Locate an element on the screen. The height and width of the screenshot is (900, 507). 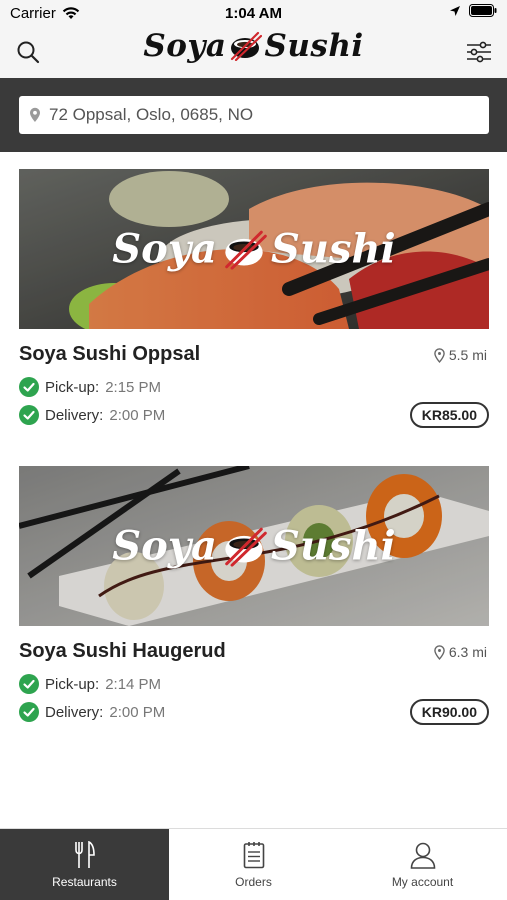
filter-button is located at coordinates (479, 52).